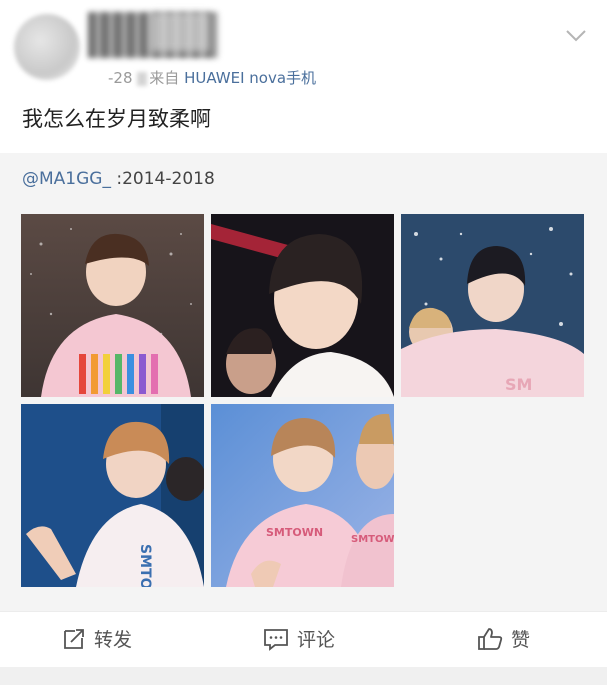 This screenshot has width=607, height=685. I want to click on svg-text: SMTOWN, so click(294, 532).